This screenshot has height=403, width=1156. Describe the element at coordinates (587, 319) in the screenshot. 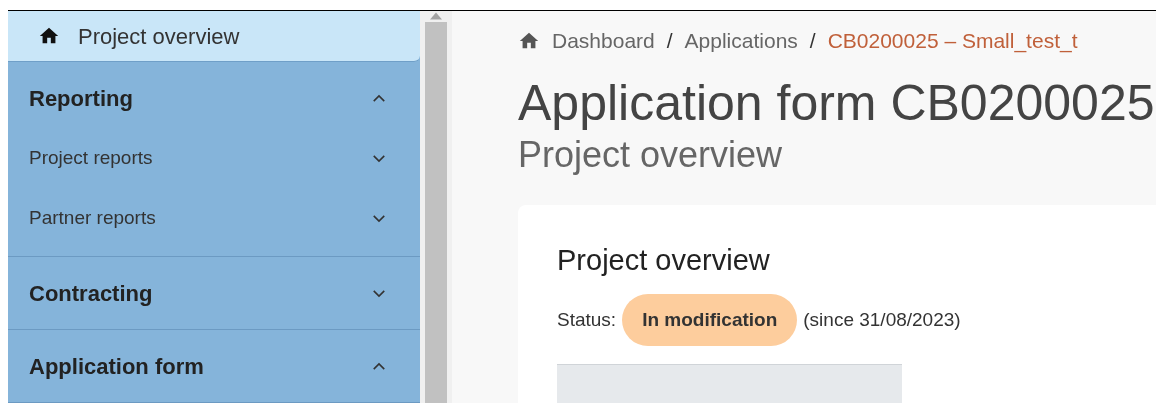

I see `status-label: Status:` at that location.